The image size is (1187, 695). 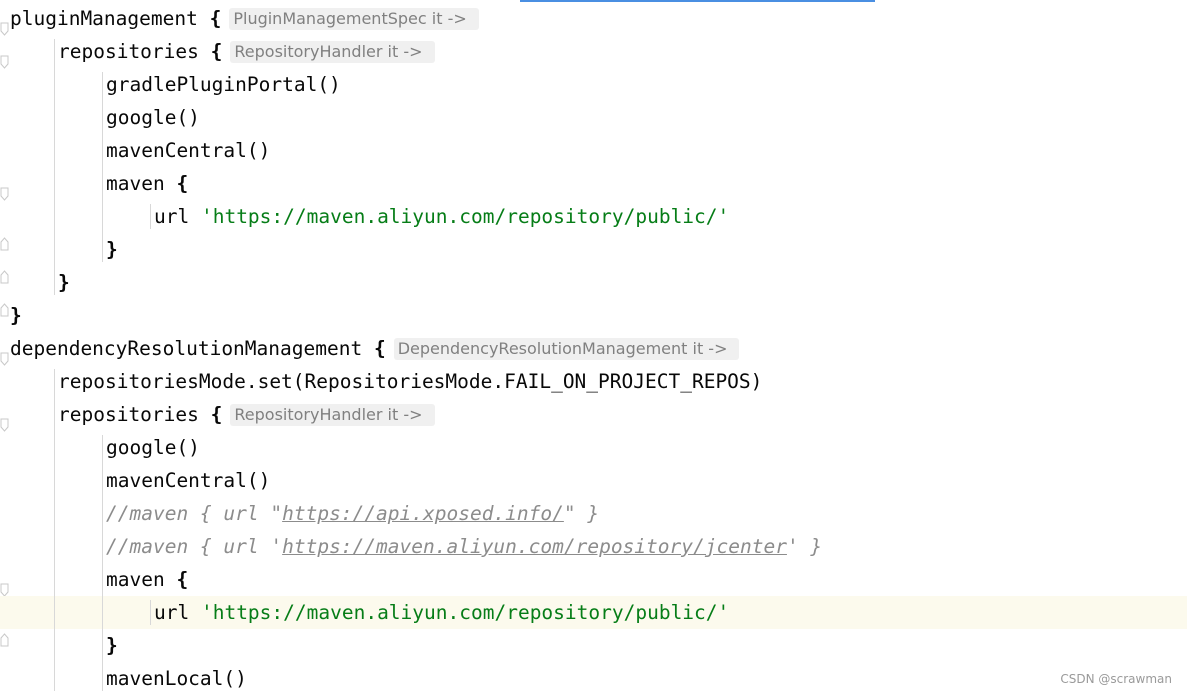 I want to click on code-token: //maven { url ', so click(x=194, y=546).